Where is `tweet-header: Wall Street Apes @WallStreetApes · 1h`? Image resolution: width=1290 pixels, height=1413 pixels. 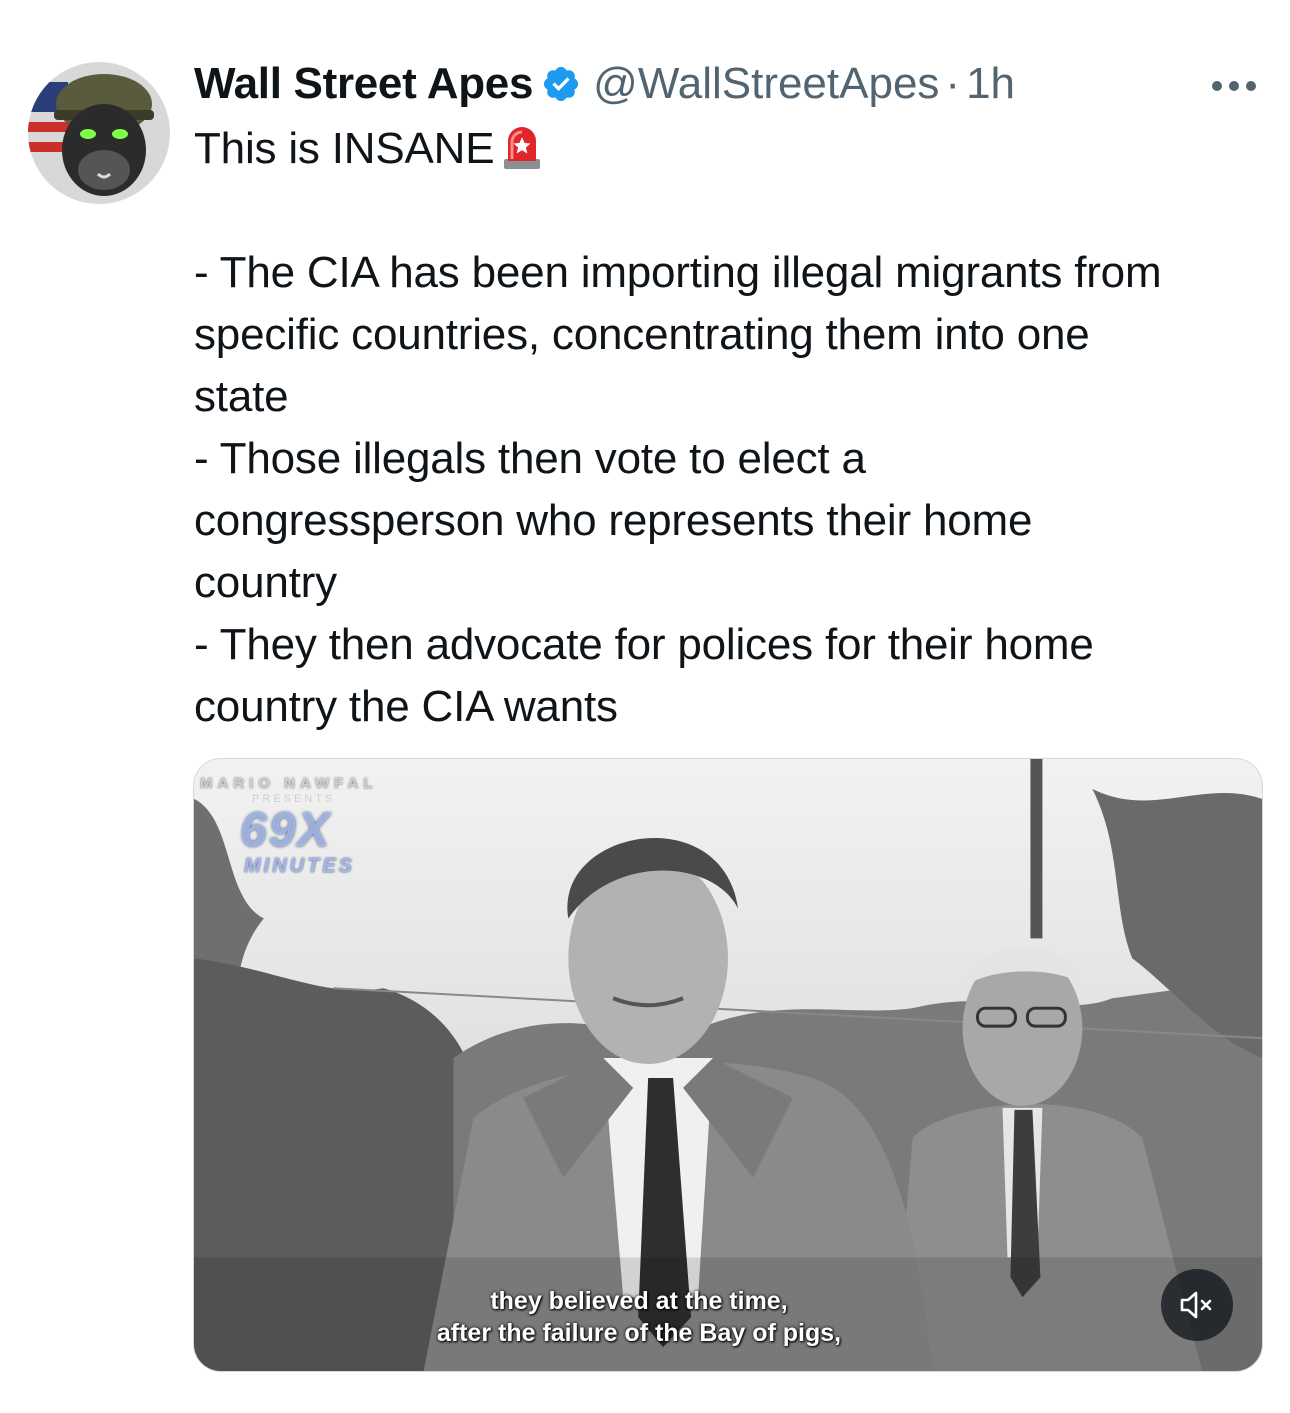 tweet-header: Wall Street Apes @WallStreetApes · 1h is located at coordinates (604, 84).